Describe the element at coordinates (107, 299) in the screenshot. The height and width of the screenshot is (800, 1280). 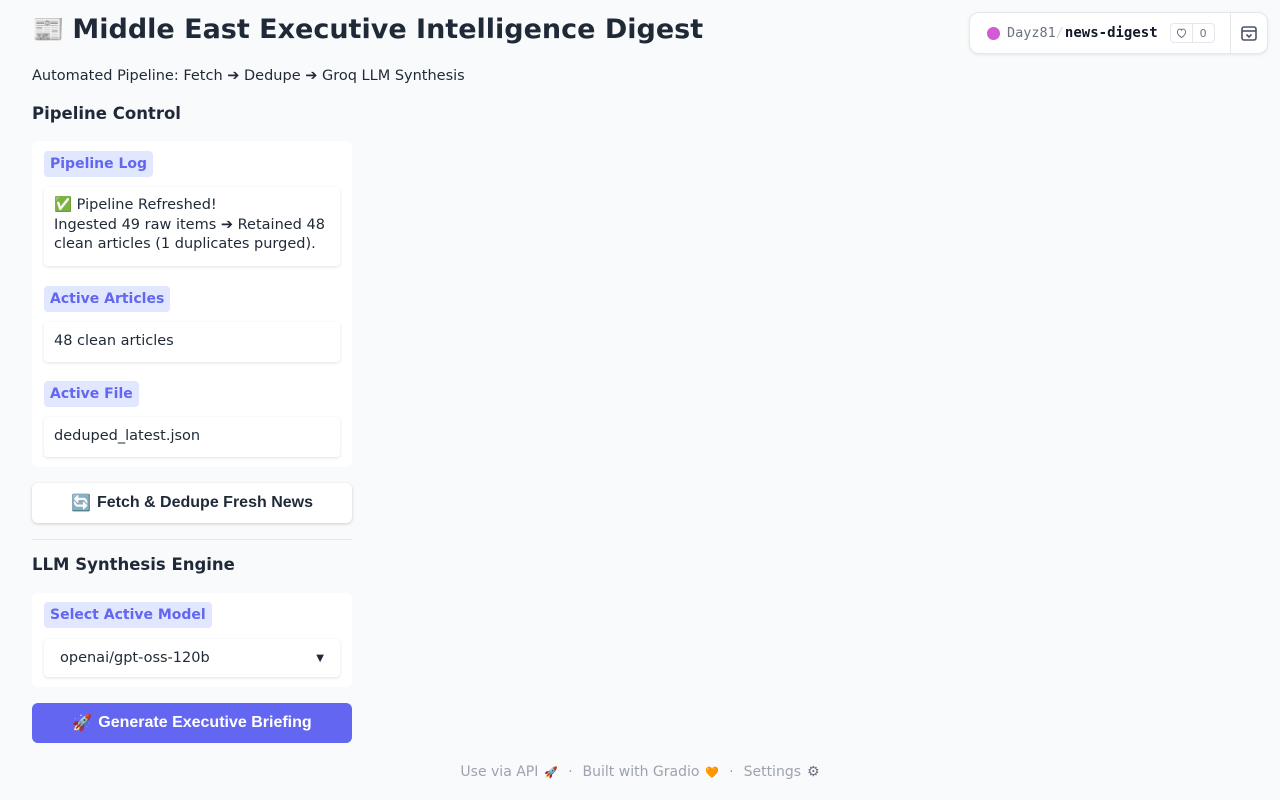
I see `active-articles-label: Active Articles` at that location.